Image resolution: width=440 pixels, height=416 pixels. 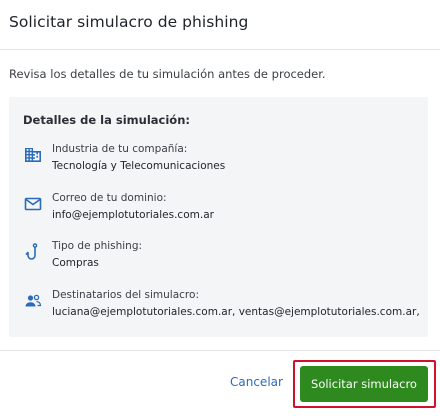 What do you see at coordinates (125, 295) in the screenshot?
I see `detail-label: Destinatarios del simulacro:` at bounding box center [125, 295].